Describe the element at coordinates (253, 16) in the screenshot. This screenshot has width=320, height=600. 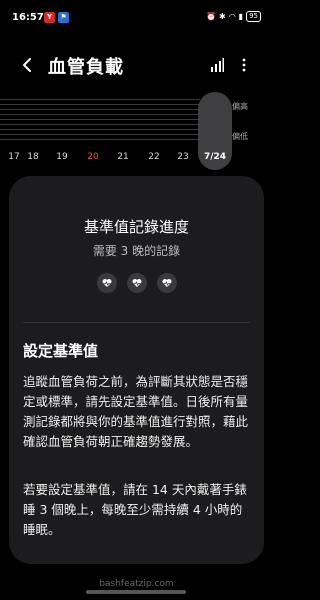
I see `battery-indicator: 95` at that location.